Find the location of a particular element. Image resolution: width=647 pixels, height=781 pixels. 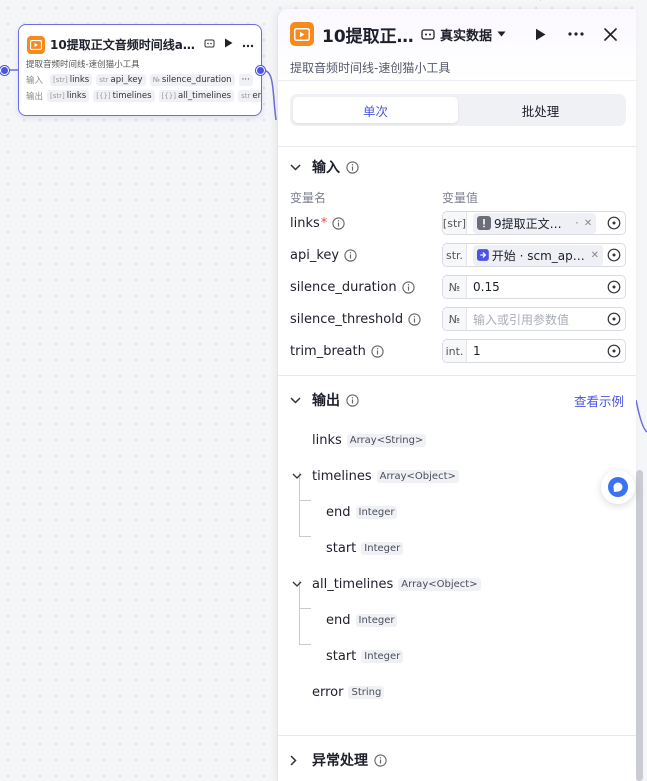

assistant-button is located at coordinates (618, 487).